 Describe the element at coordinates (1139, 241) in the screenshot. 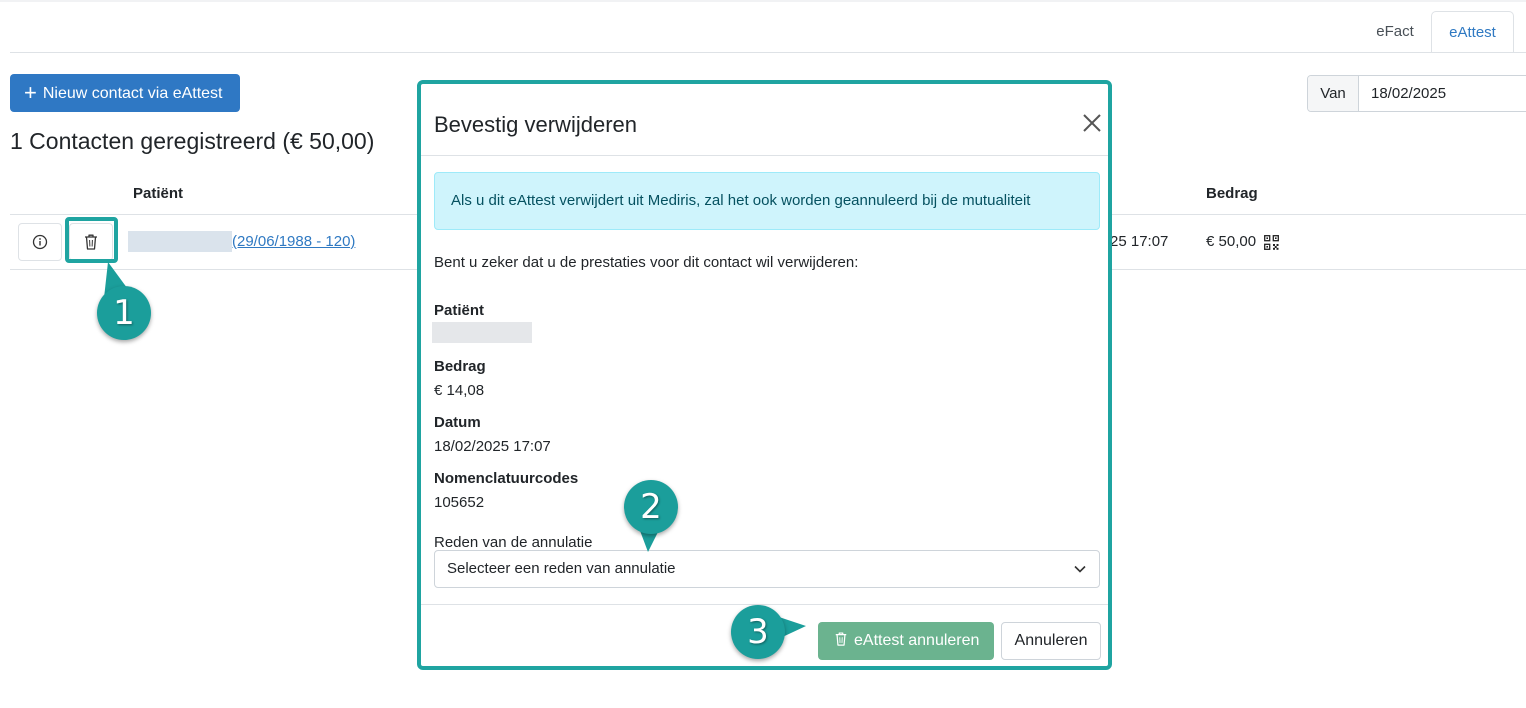

I see `row-date: 25 17:07` at that location.